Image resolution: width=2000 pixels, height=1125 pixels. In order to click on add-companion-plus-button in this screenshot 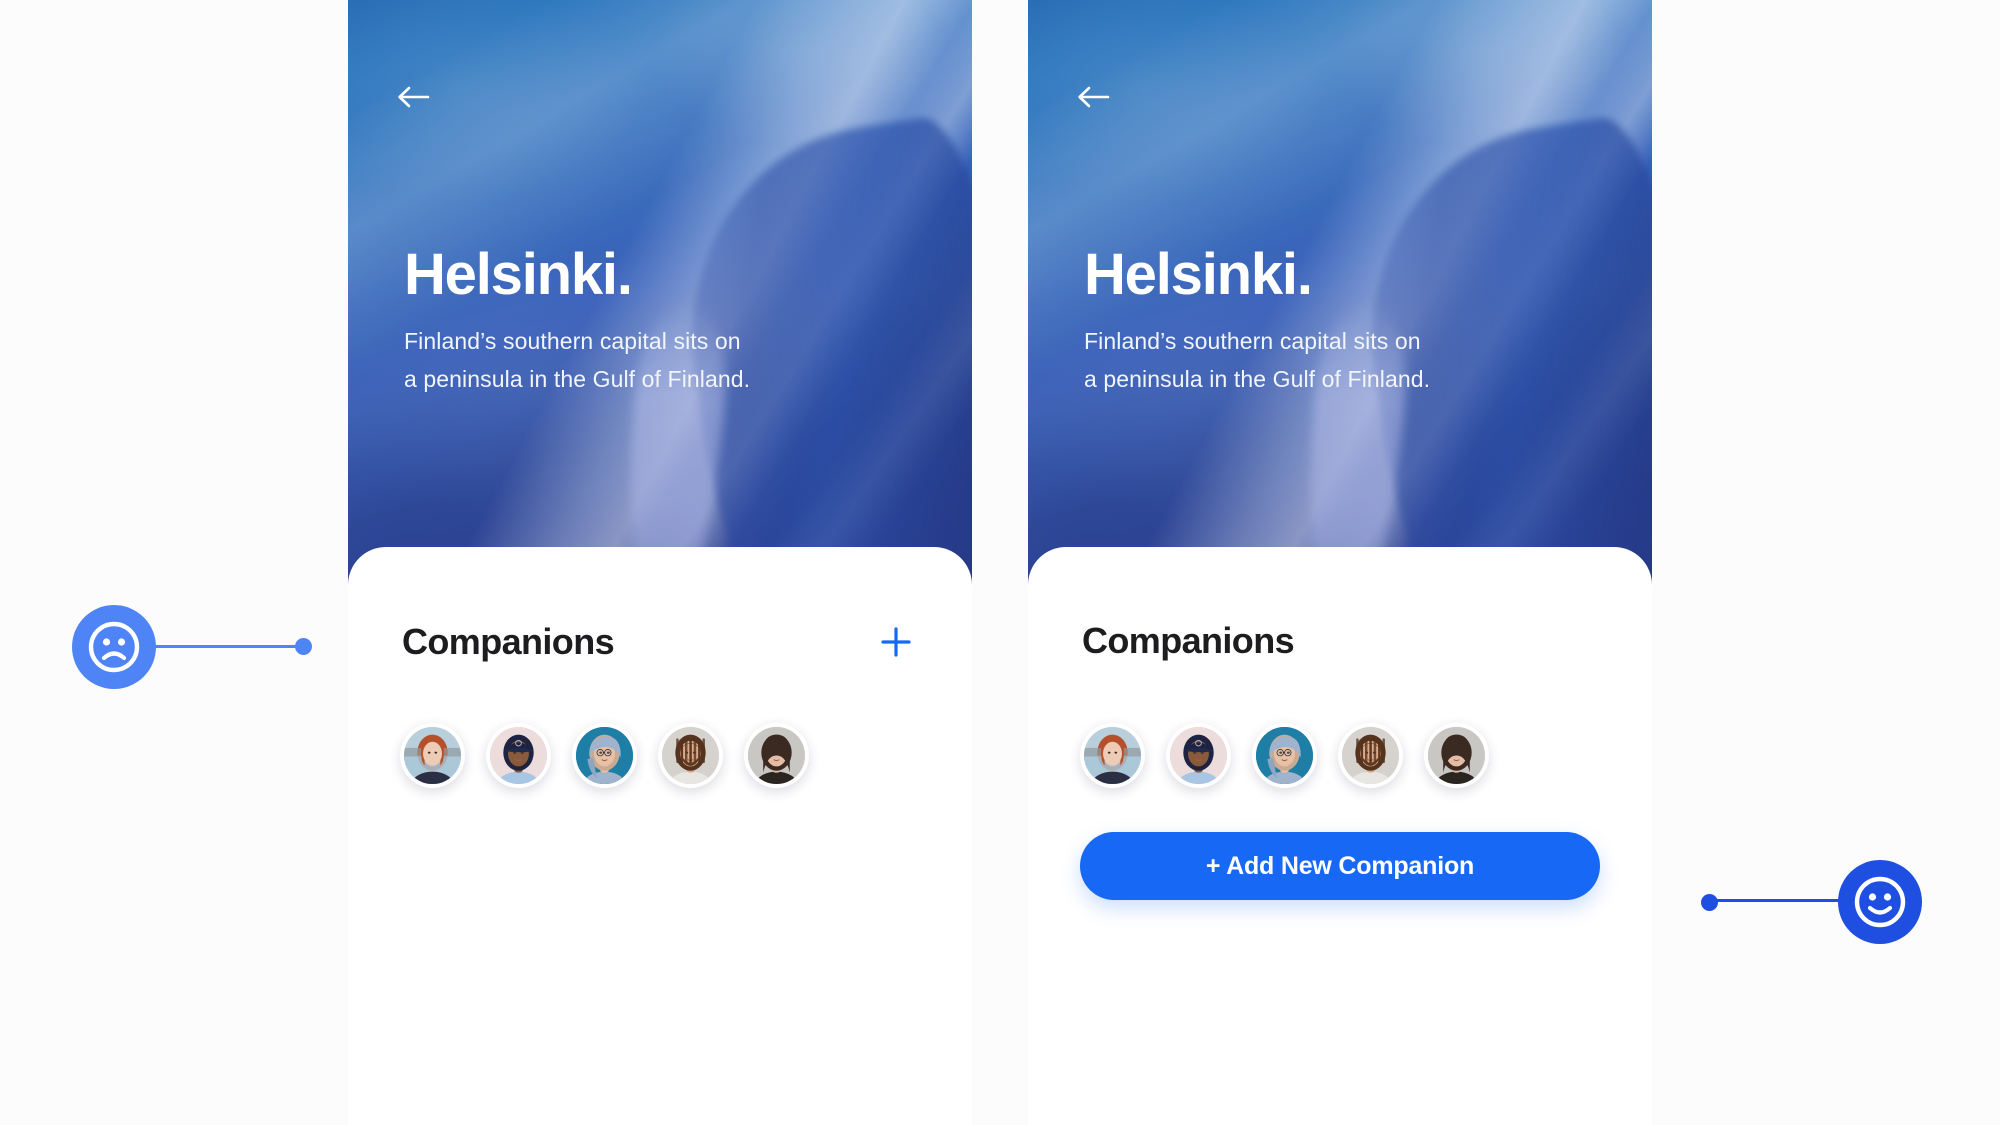, I will do `click(896, 642)`.